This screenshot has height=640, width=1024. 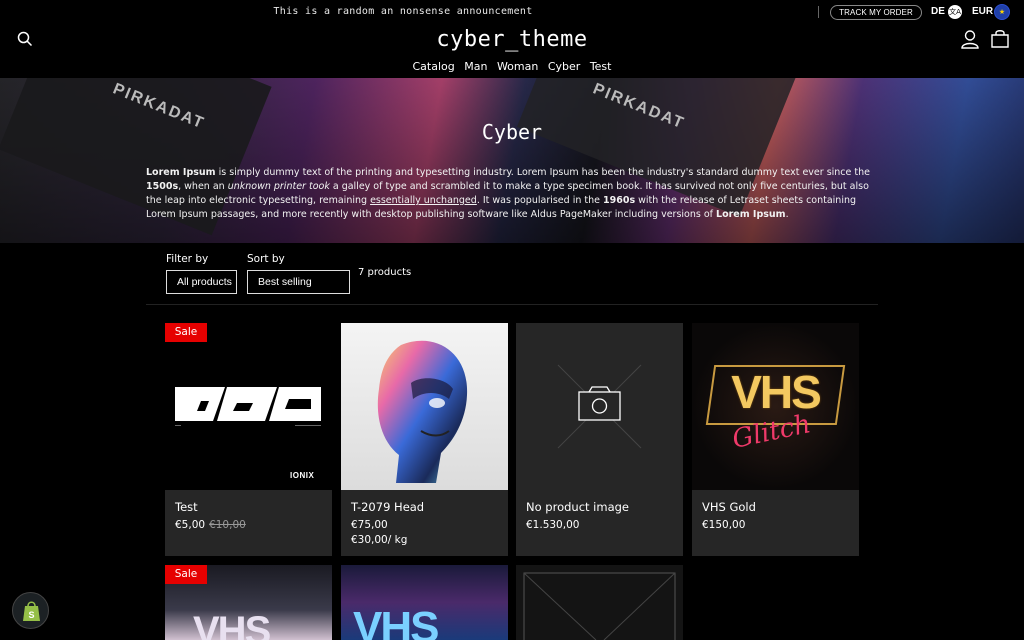 What do you see at coordinates (729, 507) in the screenshot?
I see `product-title: VHS Gold` at bounding box center [729, 507].